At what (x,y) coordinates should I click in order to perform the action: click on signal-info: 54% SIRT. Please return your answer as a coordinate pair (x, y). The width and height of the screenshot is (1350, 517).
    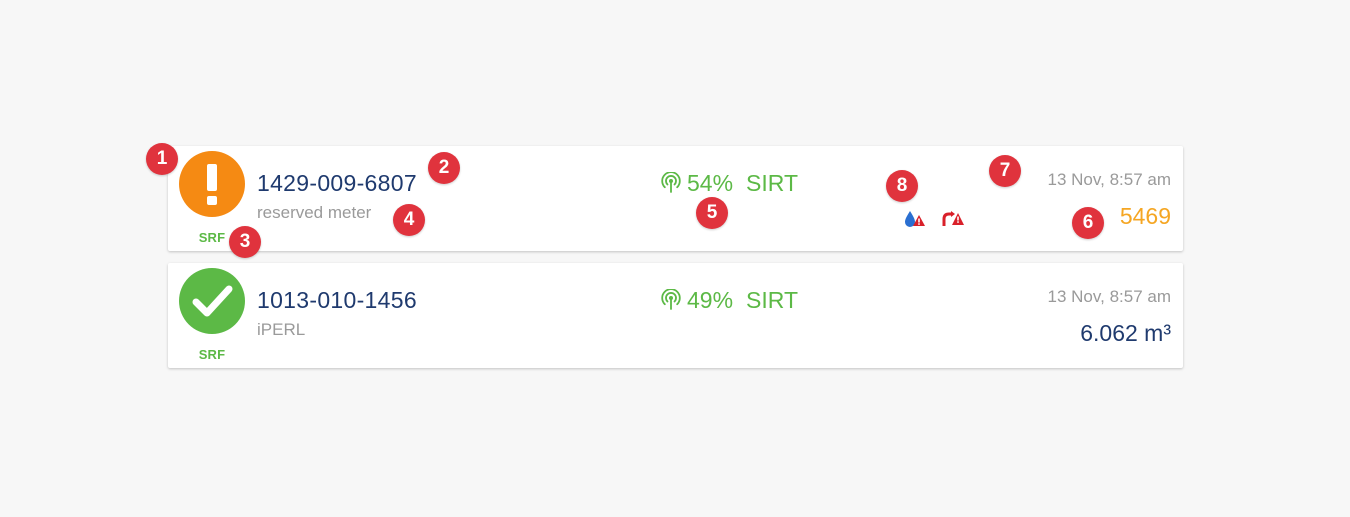
    Looking at the image, I should click on (729, 183).